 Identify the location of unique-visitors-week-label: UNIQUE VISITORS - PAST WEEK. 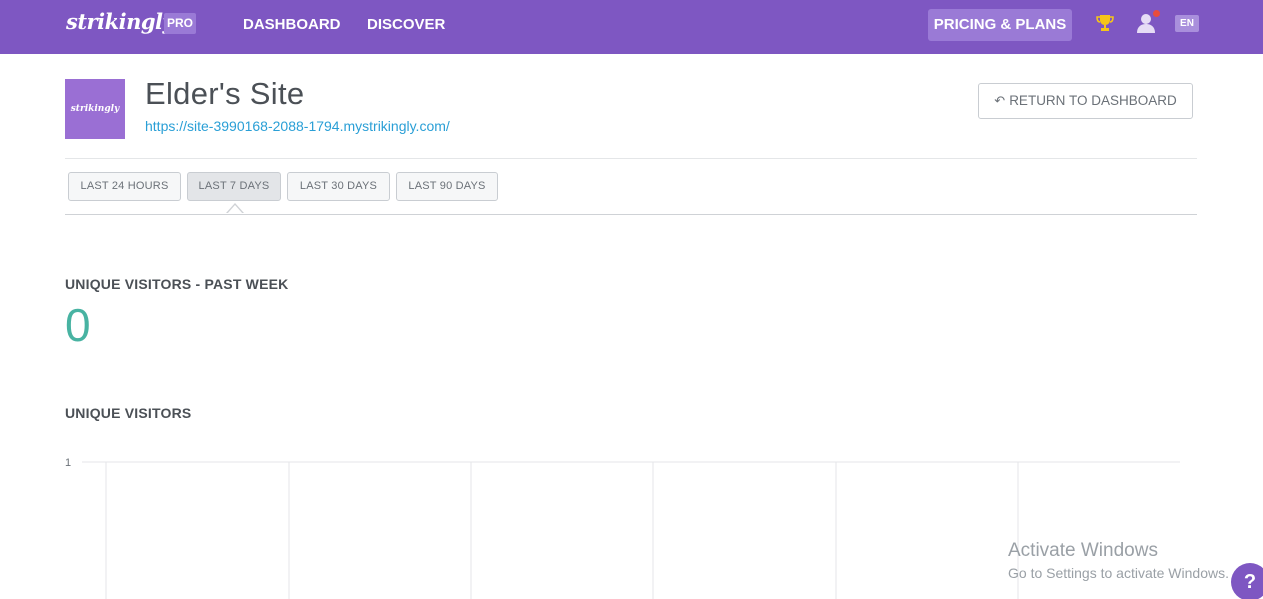
(177, 284).